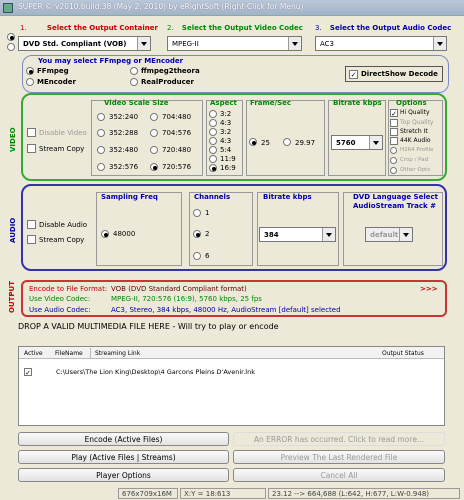  Describe the element at coordinates (287, 142) in the screenshot. I see `framerate-2997-radio` at that location.